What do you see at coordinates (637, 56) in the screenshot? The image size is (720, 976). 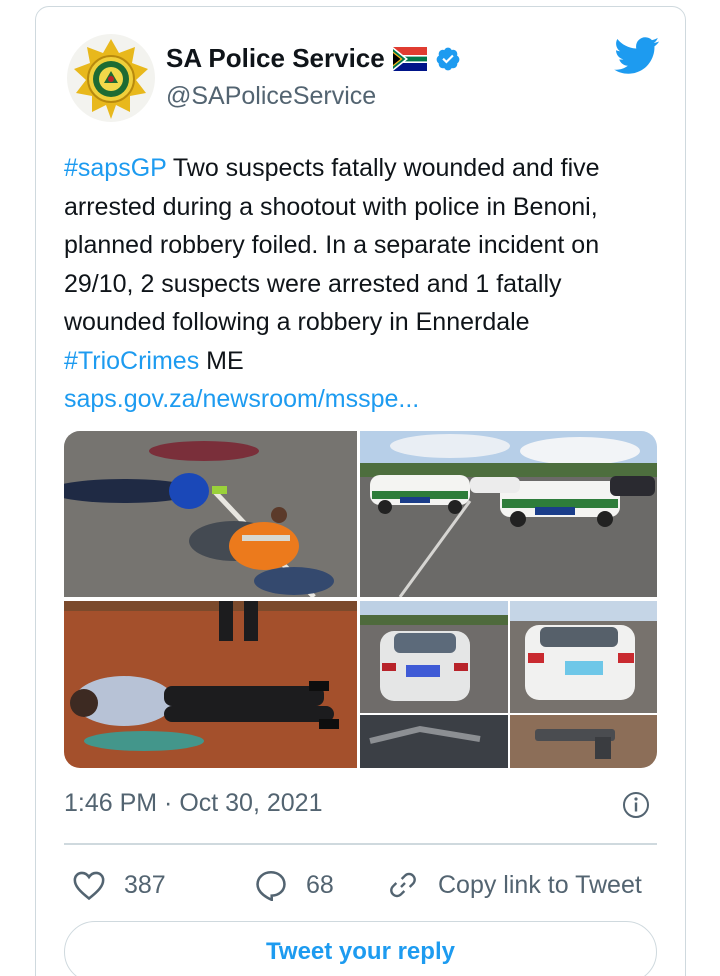 I see `twitter-bird-icon` at bounding box center [637, 56].